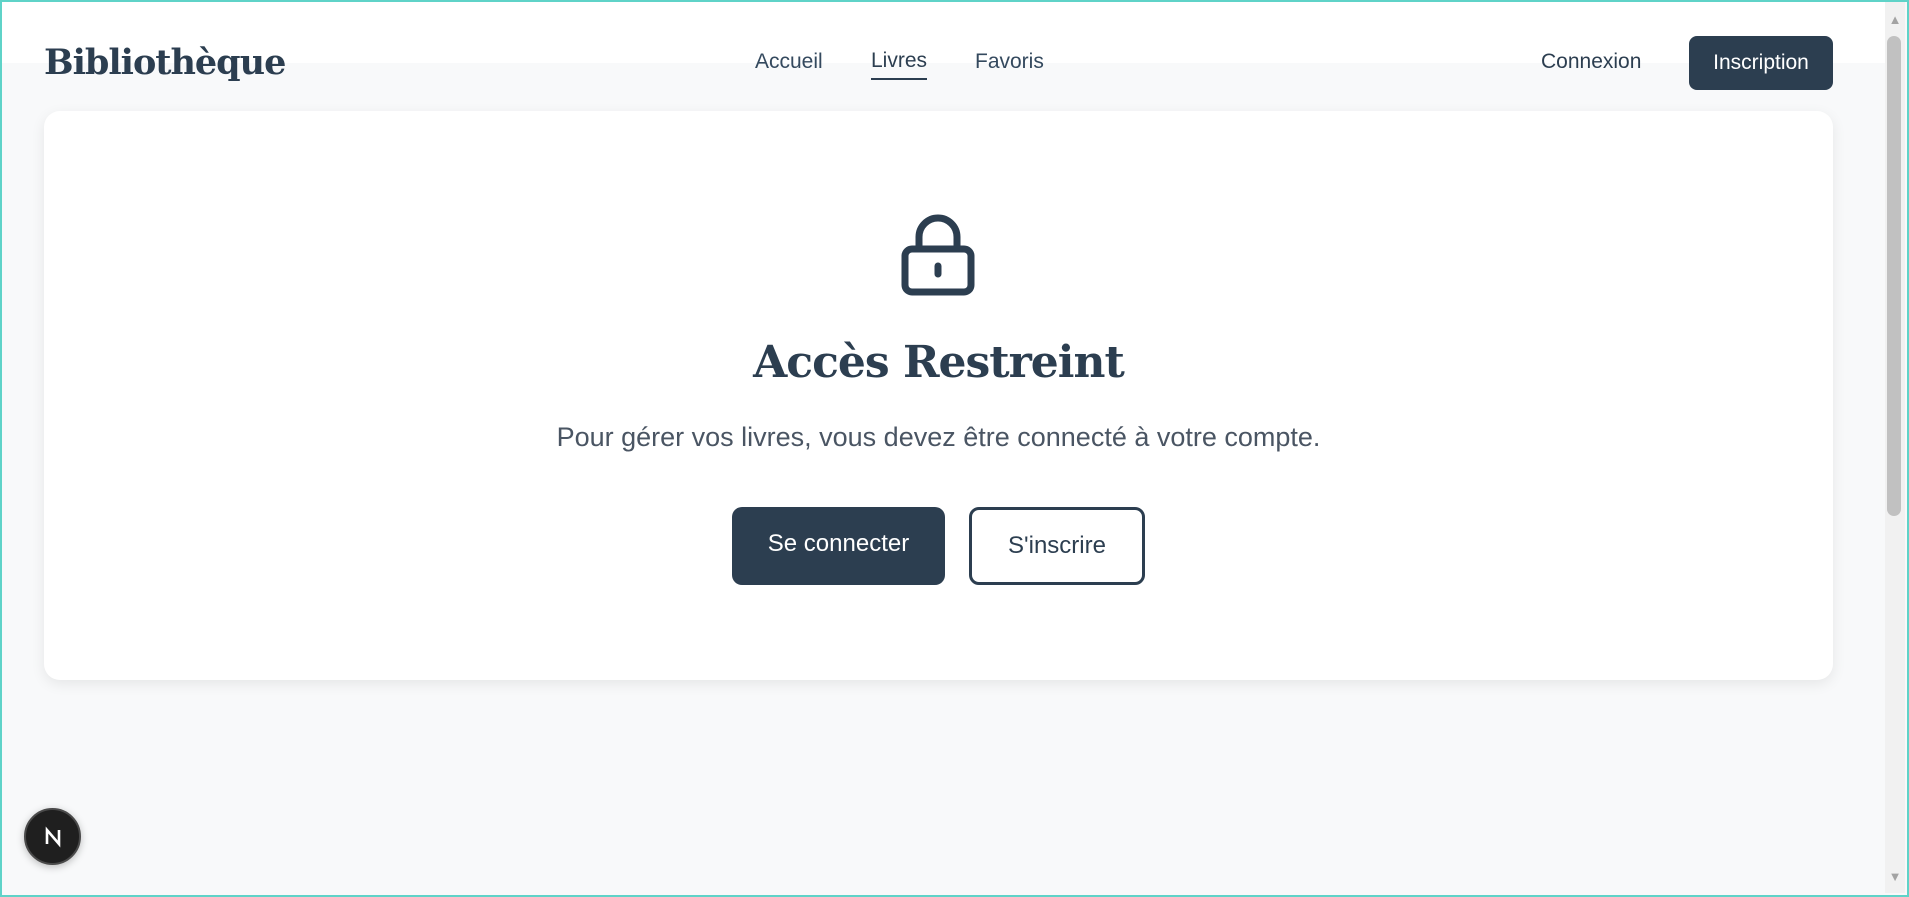  What do you see at coordinates (165, 63) in the screenshot?
I see `site-logo: Bibliothèque` at bounding box center [165, 63].